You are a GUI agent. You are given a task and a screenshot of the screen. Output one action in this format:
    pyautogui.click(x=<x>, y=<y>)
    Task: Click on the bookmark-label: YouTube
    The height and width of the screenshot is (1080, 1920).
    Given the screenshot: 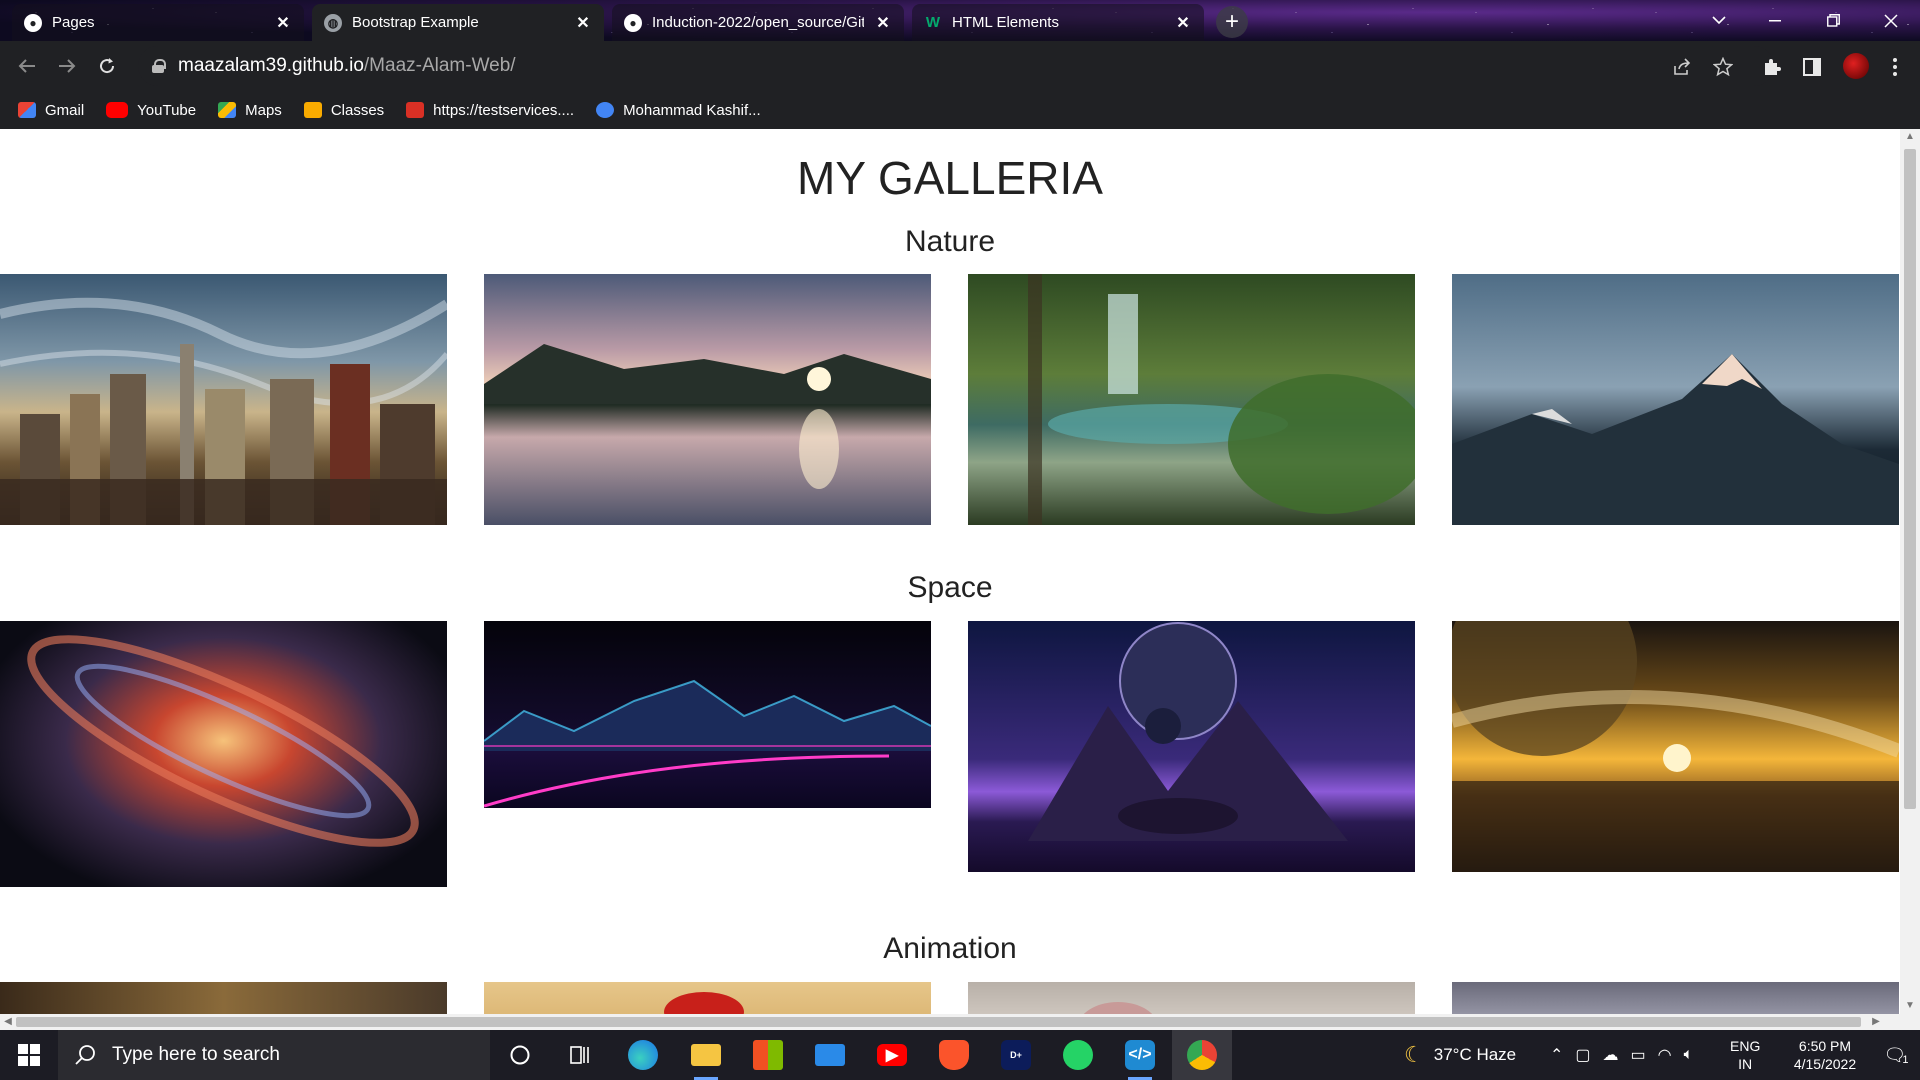 What is the action you would take?
    pyautogui.click(x=167, y=110)
    